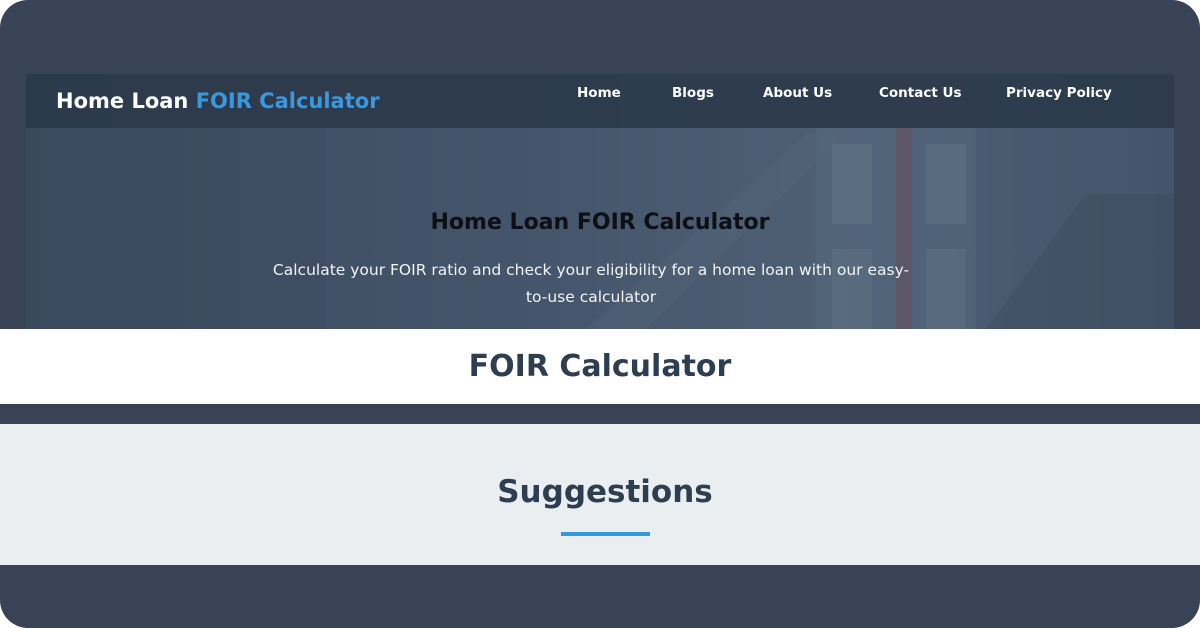 This screenshot has width=1200, height=628. What do you see at coordinates (122, 101) in the screenshot?
I see `brand-text: Home Loan` at bounding box center [122, 101].